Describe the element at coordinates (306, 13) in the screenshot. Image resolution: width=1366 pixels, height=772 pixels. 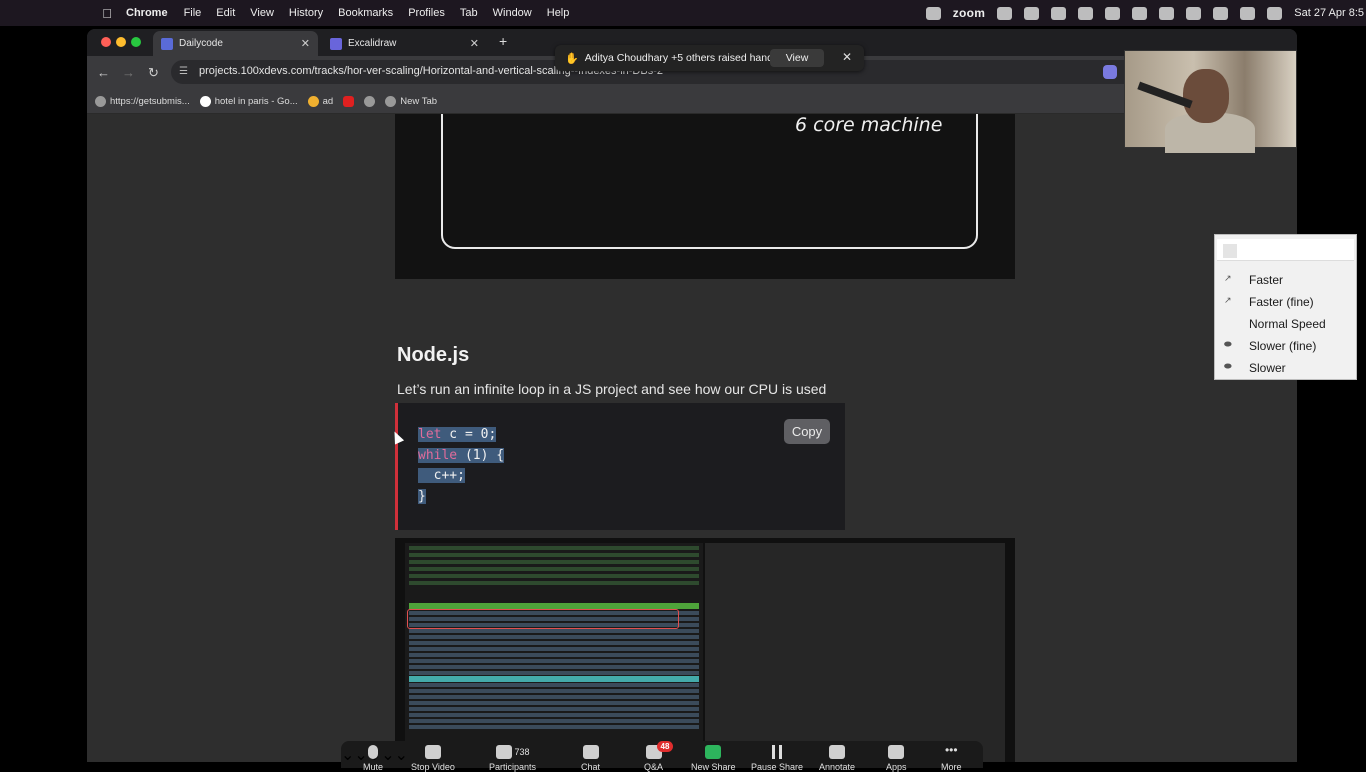
I see `menu-history: History` at that location.